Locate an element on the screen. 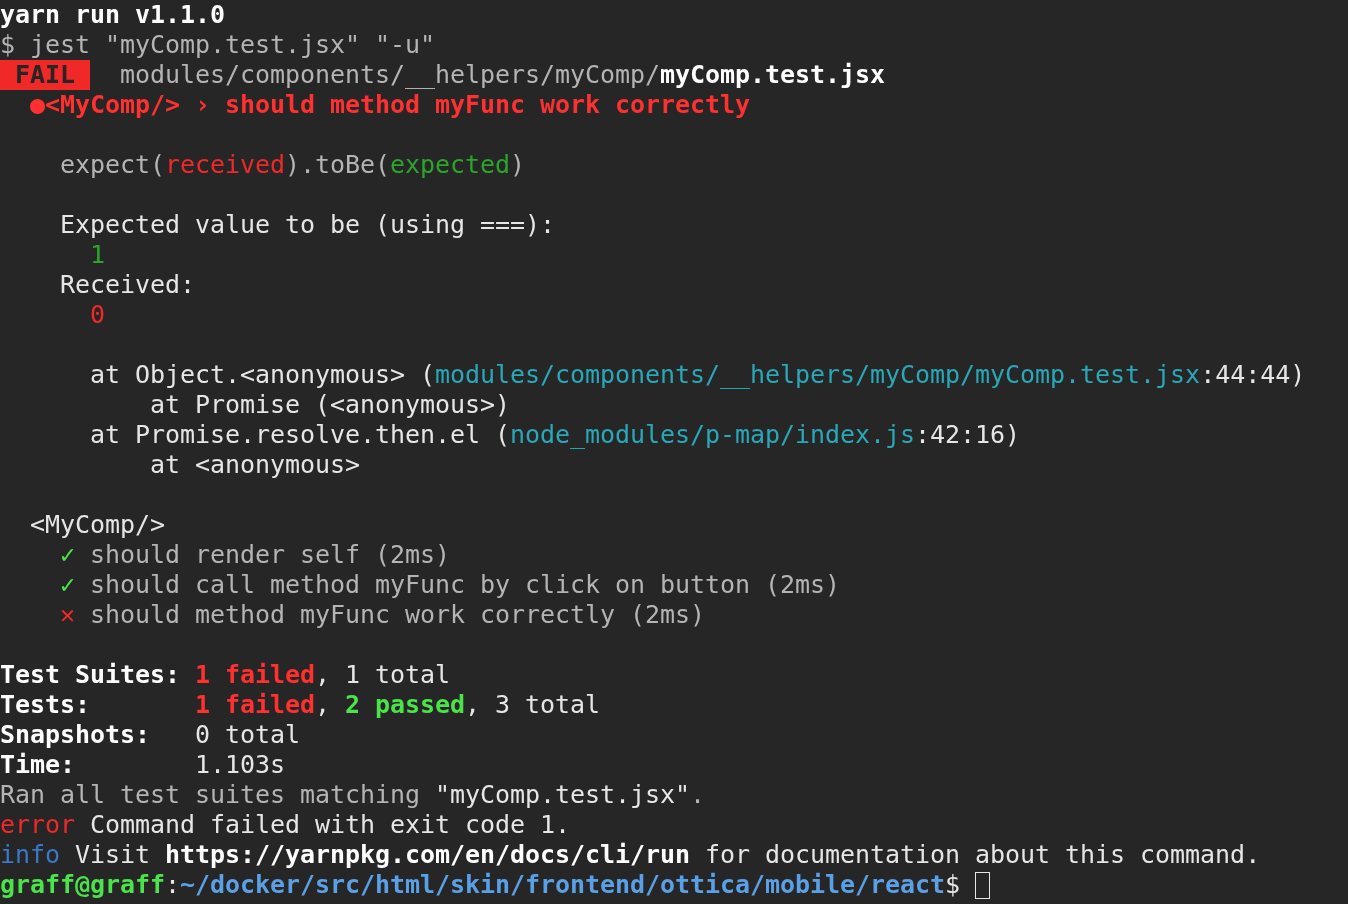 Image resolution: width=1348 pixels, height=904 pixels. terminal-text: :44:44) is located at coordinates (1253, 375).